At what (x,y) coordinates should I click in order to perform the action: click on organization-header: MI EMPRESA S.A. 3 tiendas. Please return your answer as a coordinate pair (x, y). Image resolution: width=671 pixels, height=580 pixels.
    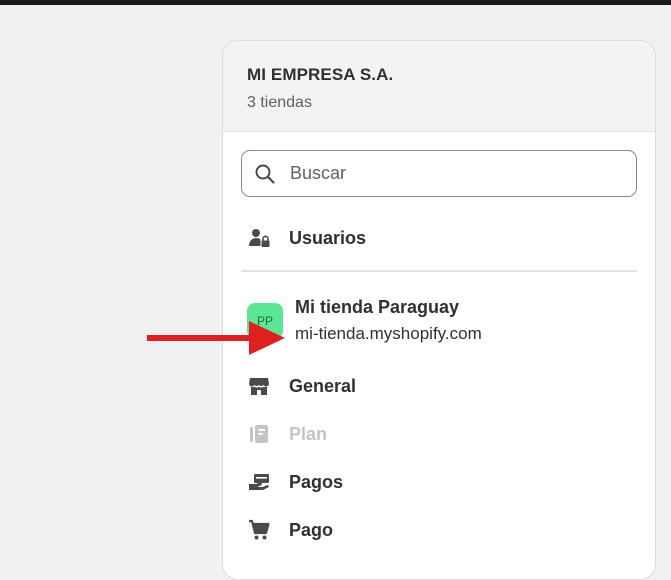
    Looking at the image, I should click on (439, 86).